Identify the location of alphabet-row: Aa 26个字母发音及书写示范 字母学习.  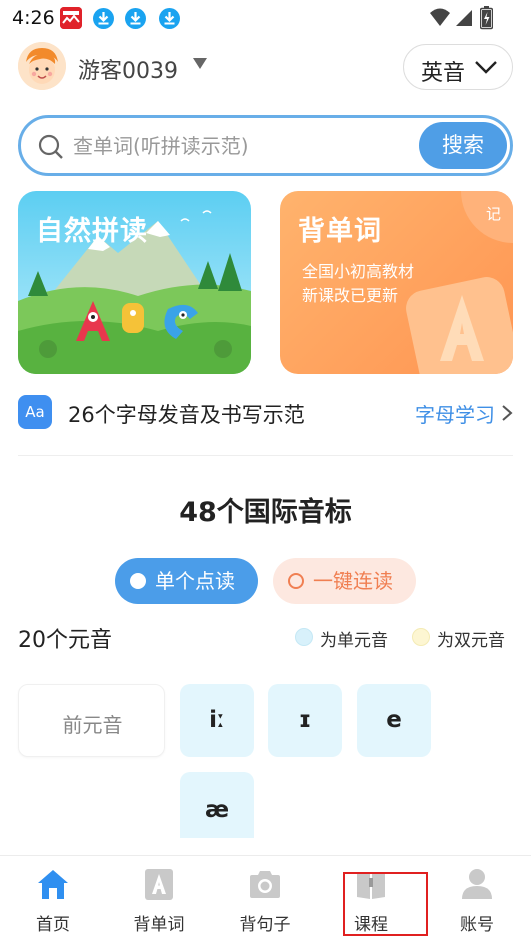
(265, 414).